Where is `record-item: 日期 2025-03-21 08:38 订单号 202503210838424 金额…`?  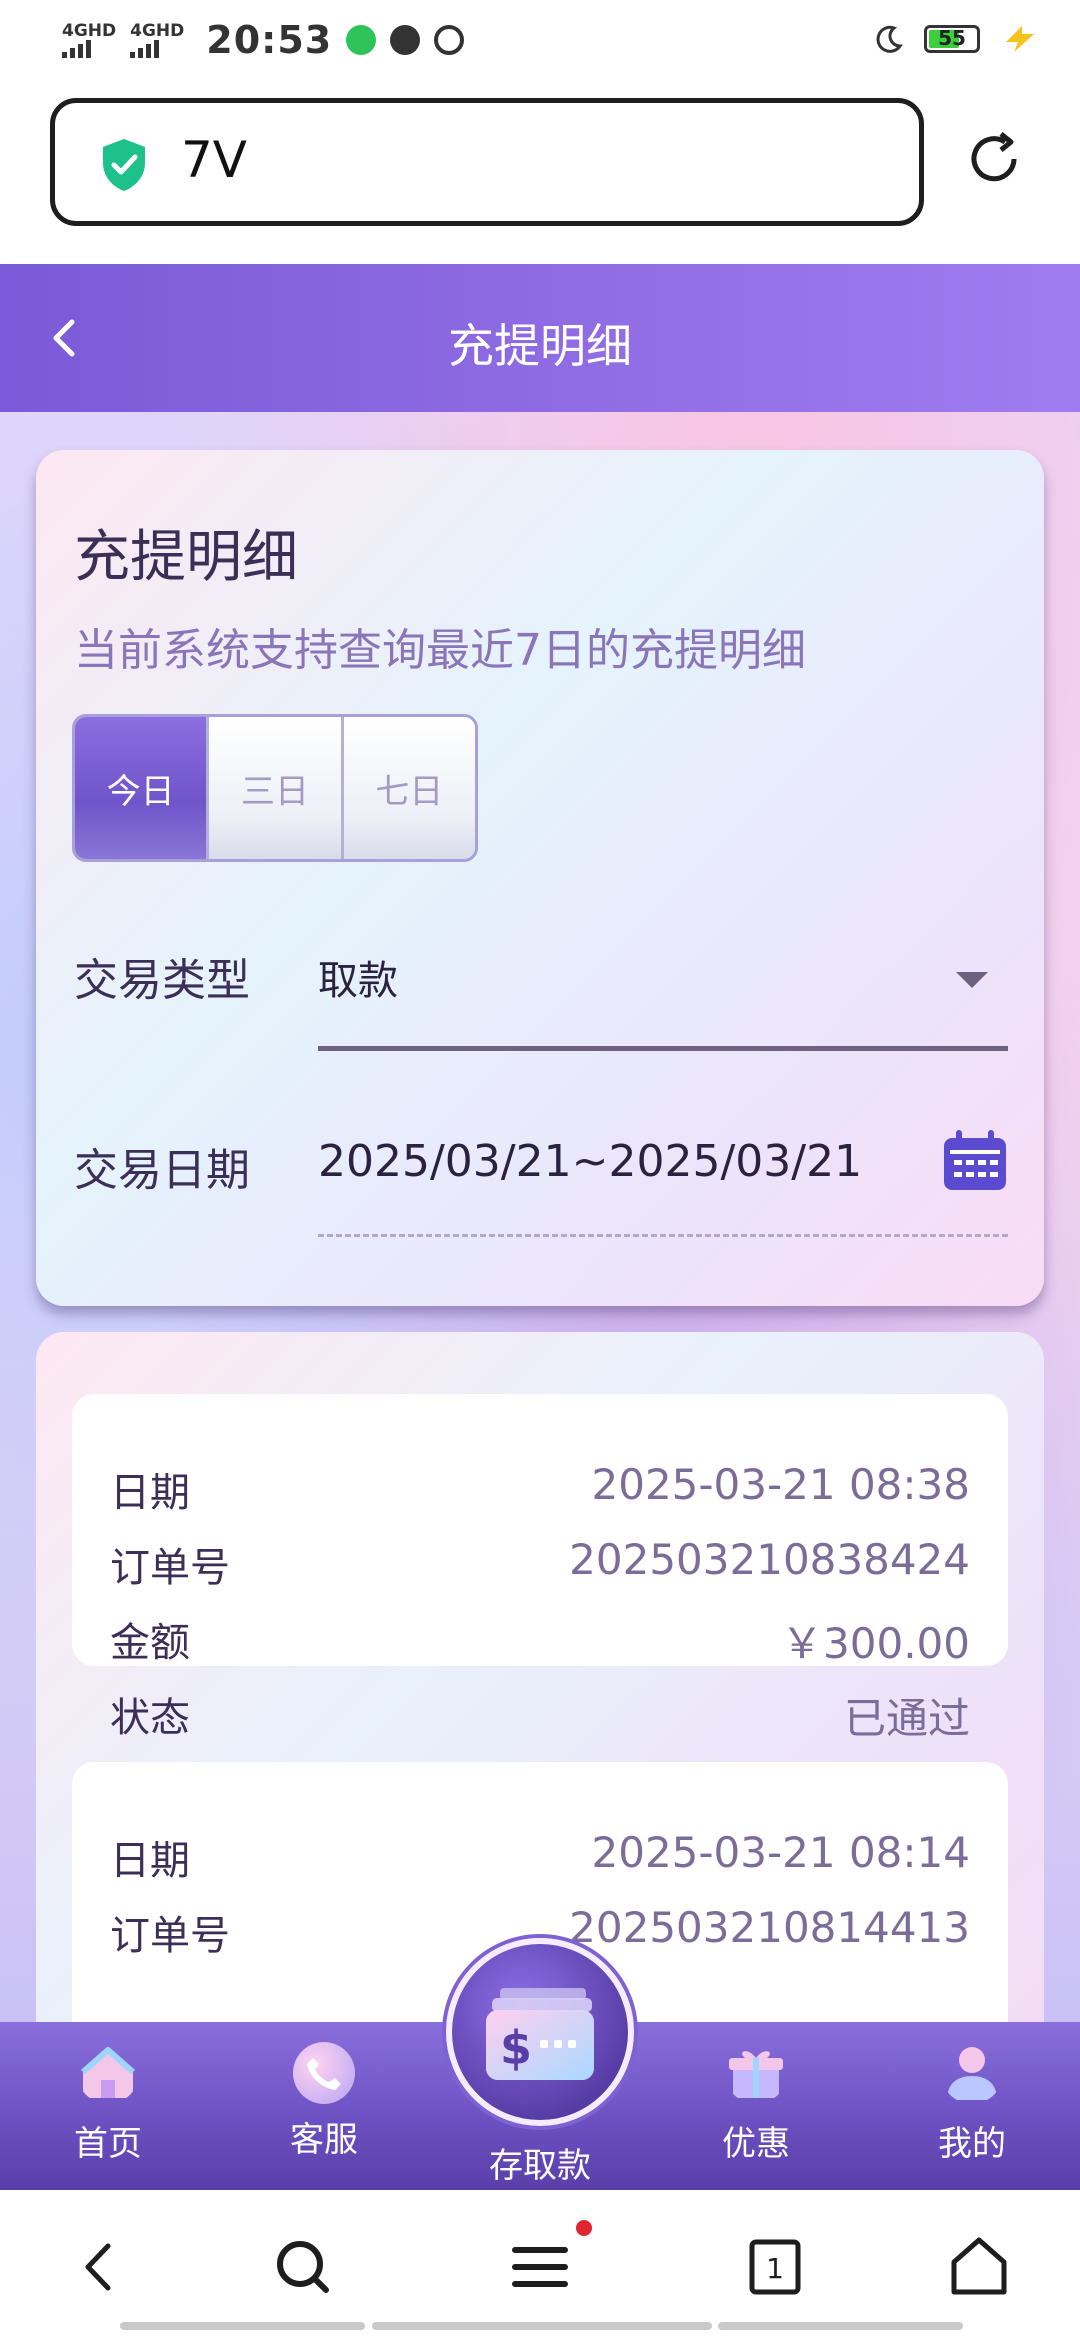 record-item: 日期 2025-03-21 08:38 订单号 202503210838424 金额… is located at coordinates (540, 1568).